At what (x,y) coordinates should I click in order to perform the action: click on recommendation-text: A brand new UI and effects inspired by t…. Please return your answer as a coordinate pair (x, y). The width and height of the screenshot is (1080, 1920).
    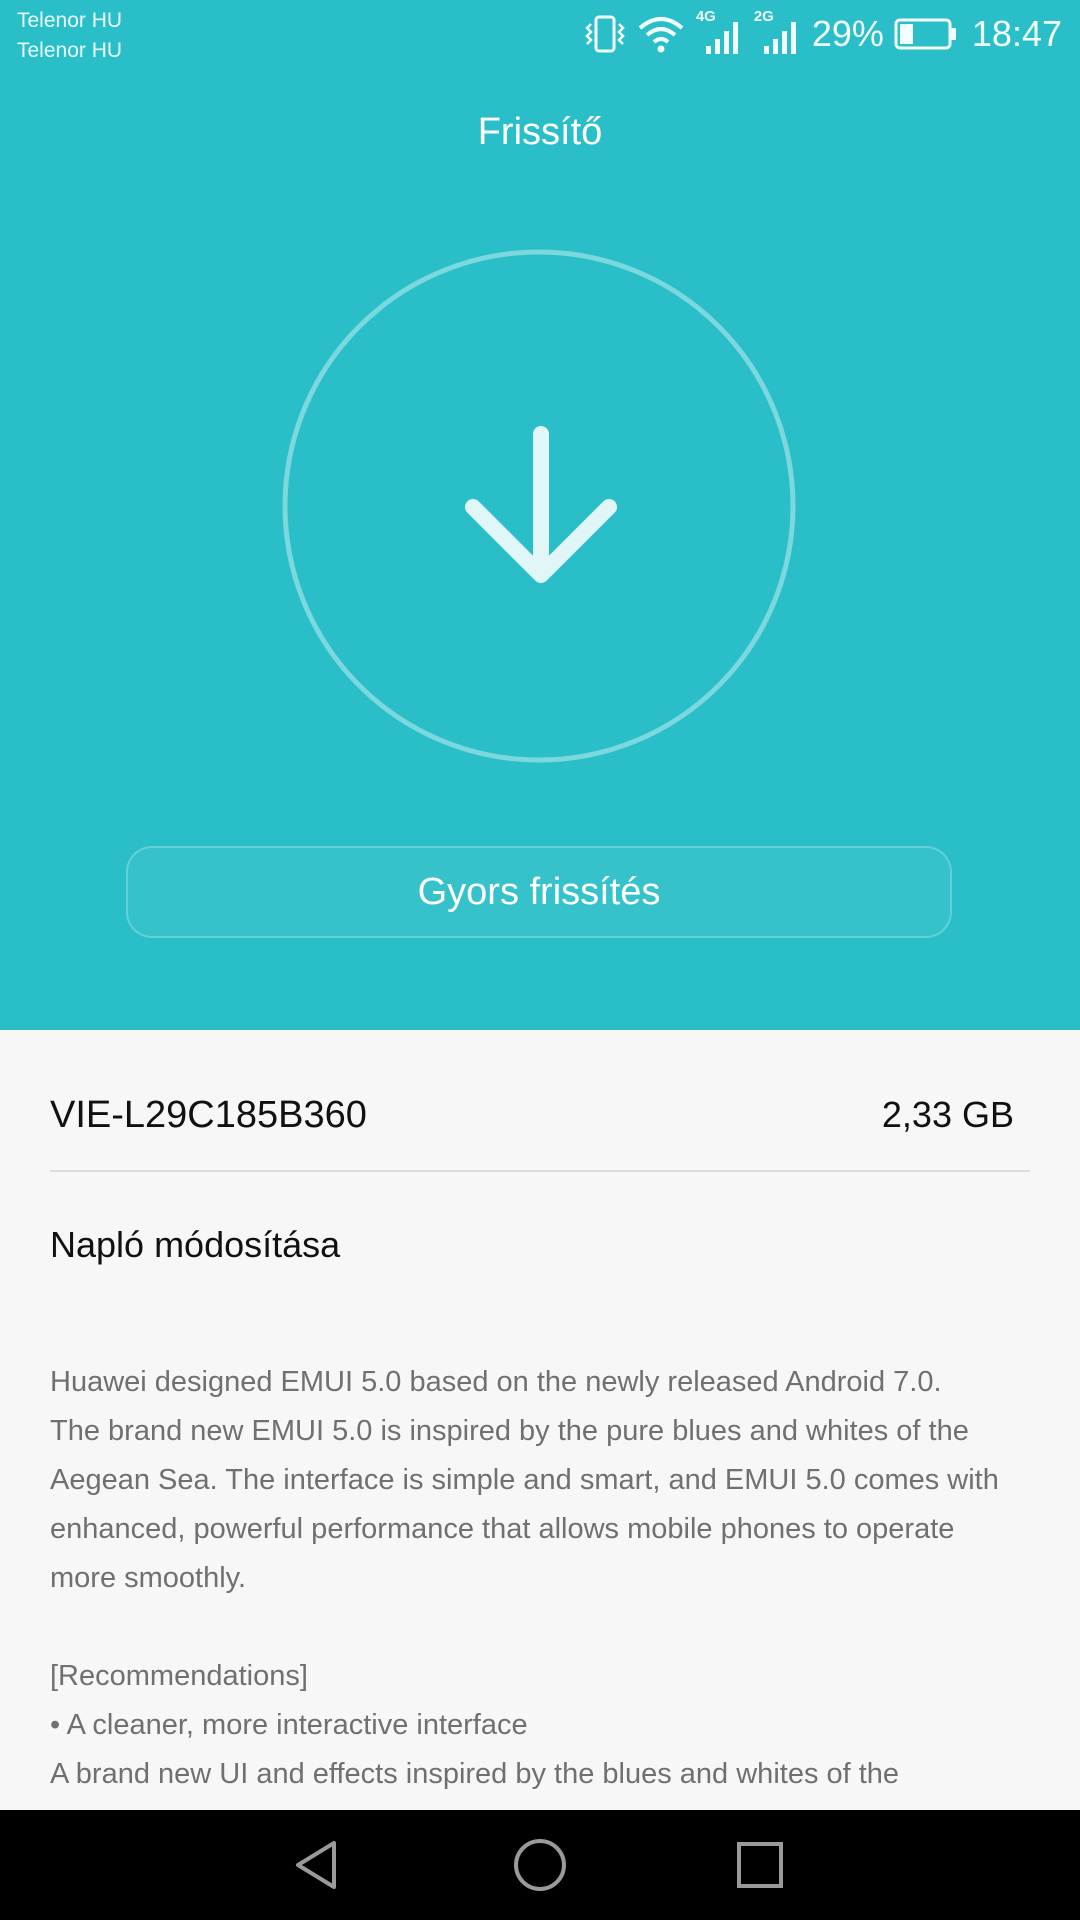
    Looking at the image, I should click on (475, 1774).